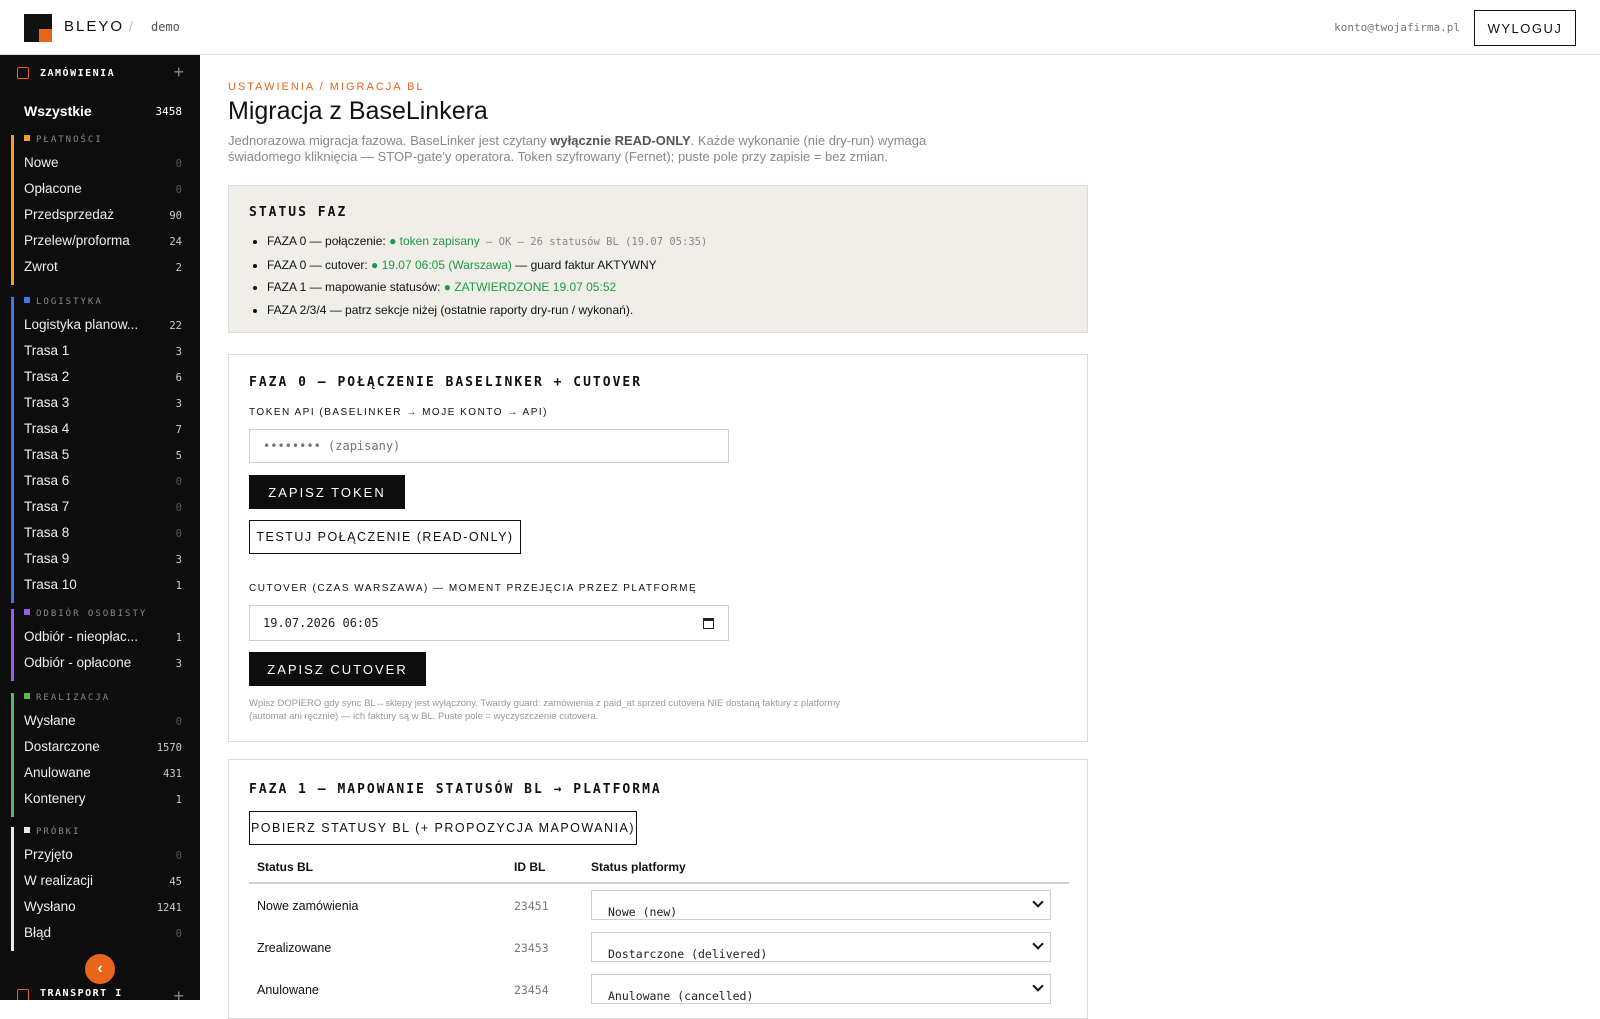 This screenshot has height=1019, width=1600. What do you see at coordinates (169, 111) in the screenshot?
I see `sidebar-item-count: 3458` at bounding box center [169, 111].